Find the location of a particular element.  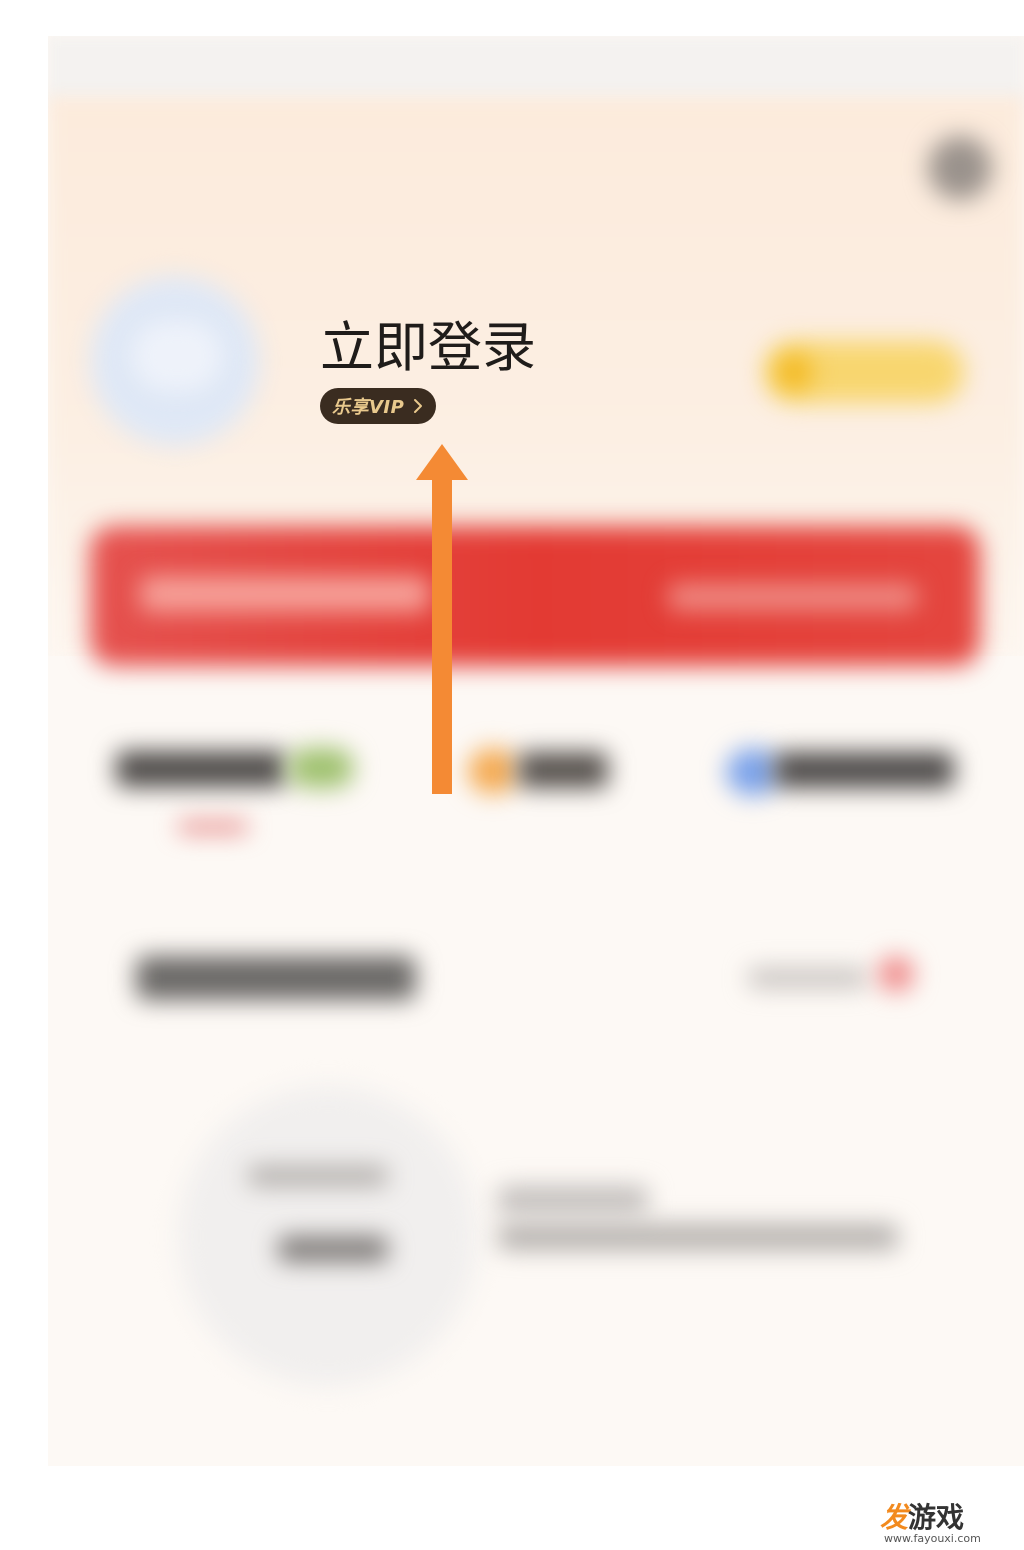

login-link: 立即登录 is located at coordinates (428, 348).